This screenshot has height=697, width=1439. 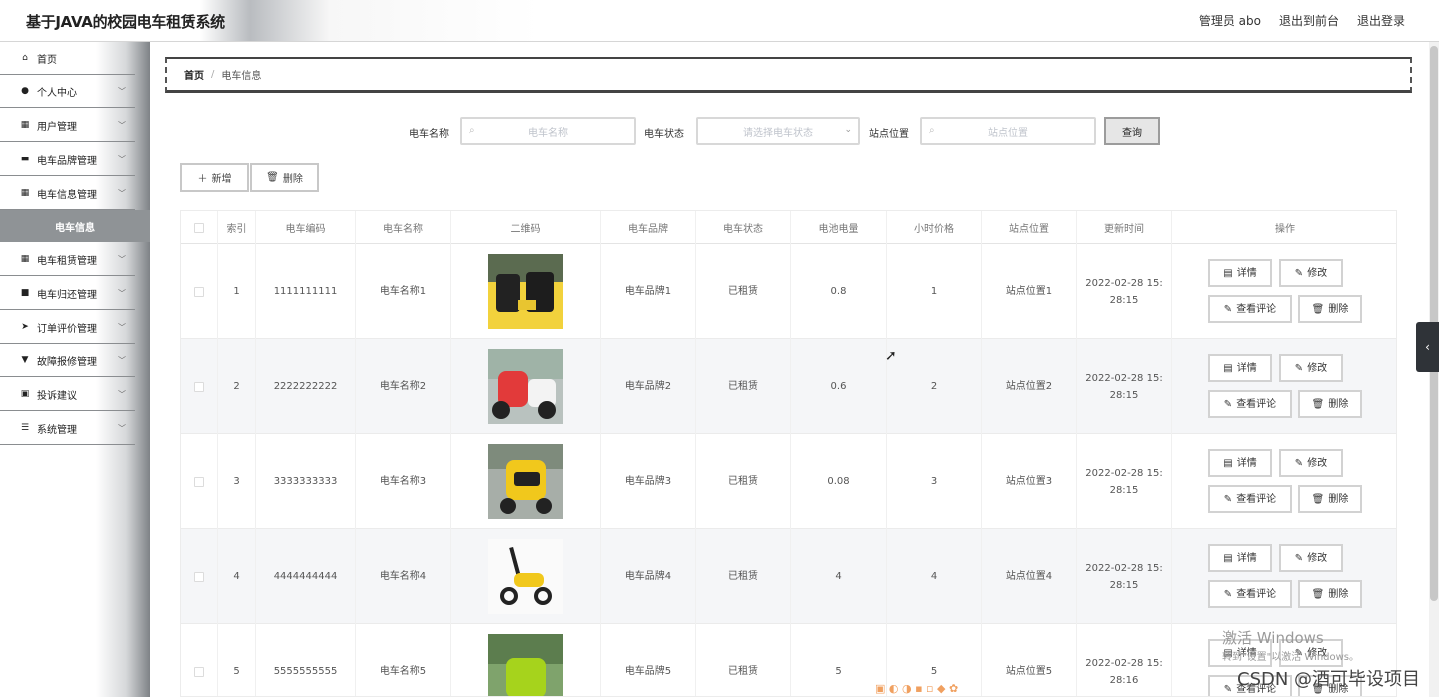 I want to click on add-button: ＋ 新增, so click(x=214, y=177).